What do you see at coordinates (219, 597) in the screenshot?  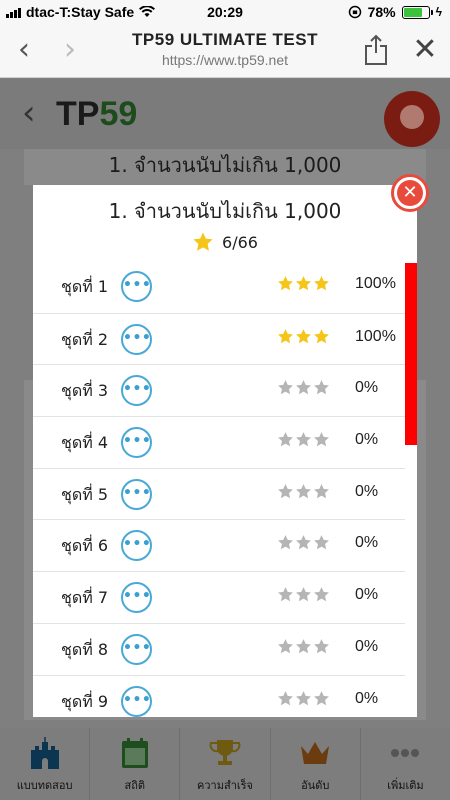 I see `set-row: ชุดที่ 7 ••• 0%` at bounding box center [219, 597].